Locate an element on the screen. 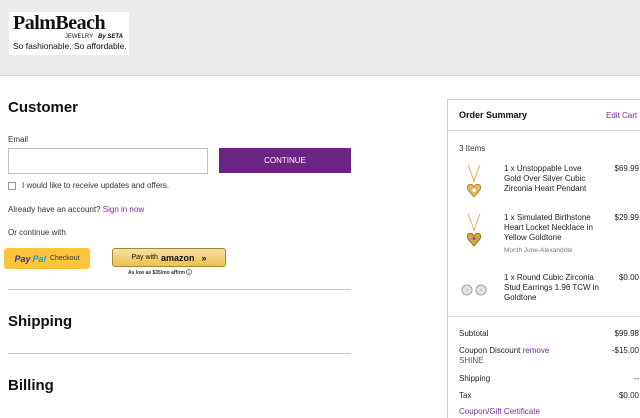 The height and width of the screenshot is (418, 640). coupon-code: SHINE is located at coordinates (471, 360).